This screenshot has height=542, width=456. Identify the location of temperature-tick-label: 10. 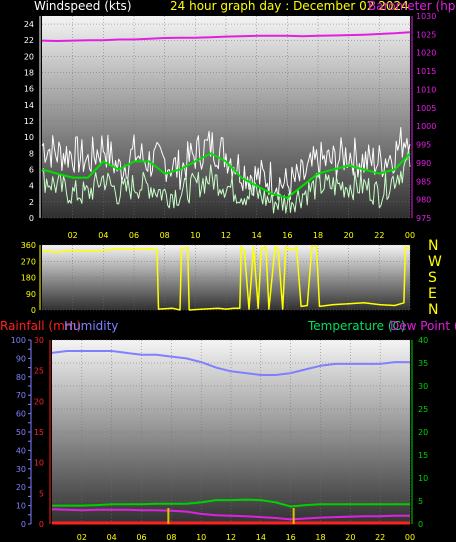
(423, 478).